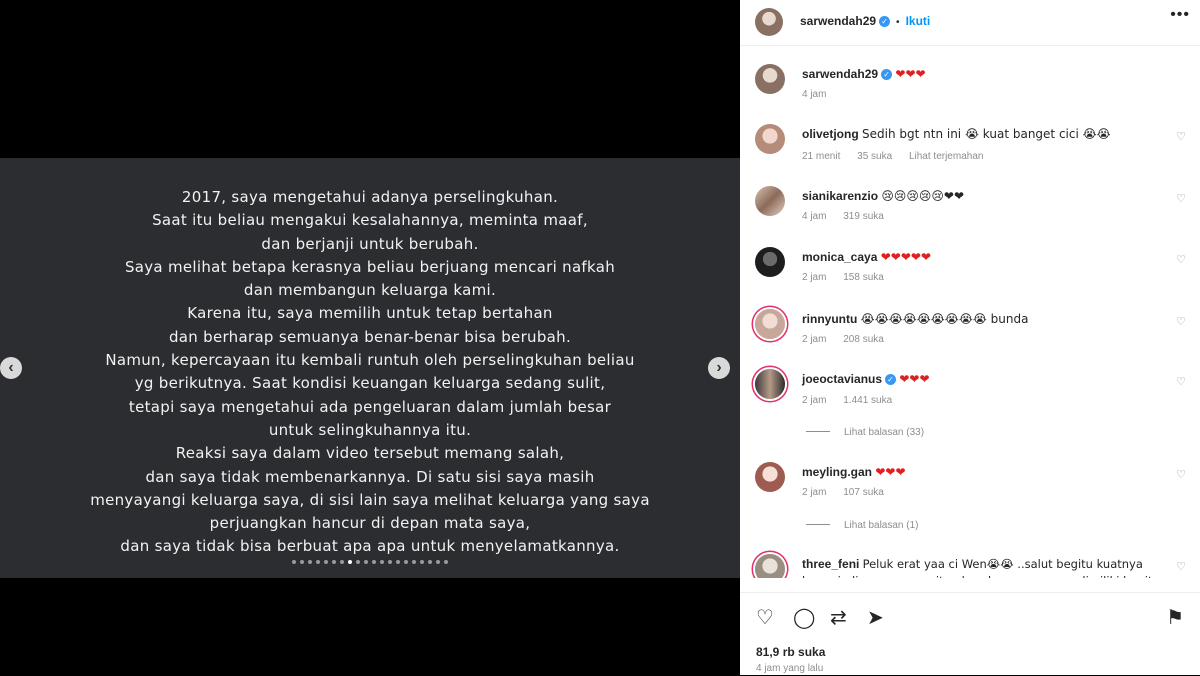 Image resolution: width=1200 pixels, height=676 pixels. What do you see at coordinates (840, 196) in the screenshot?
I see `comment-username: sianikarenzio` at bounding box center [840, 196].